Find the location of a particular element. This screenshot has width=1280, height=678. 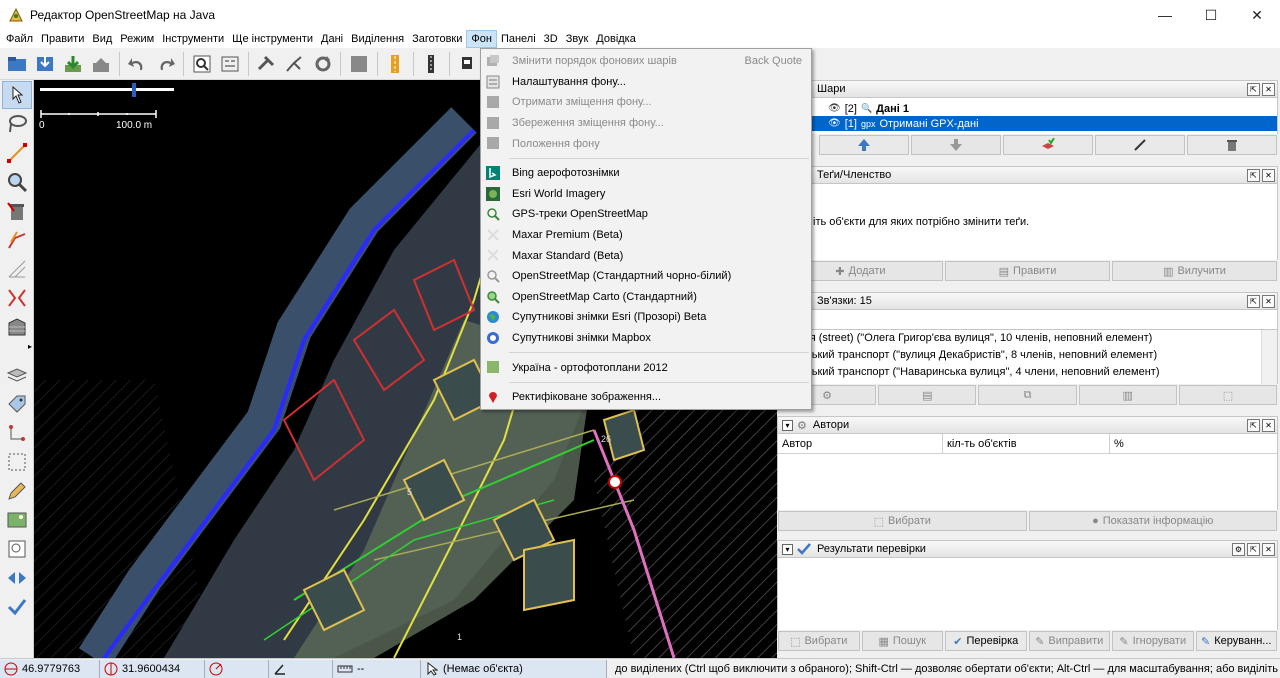

imagery-menu-item: Змінити порядок фонових шарів Back Quote is located at coordinates (646, 61).